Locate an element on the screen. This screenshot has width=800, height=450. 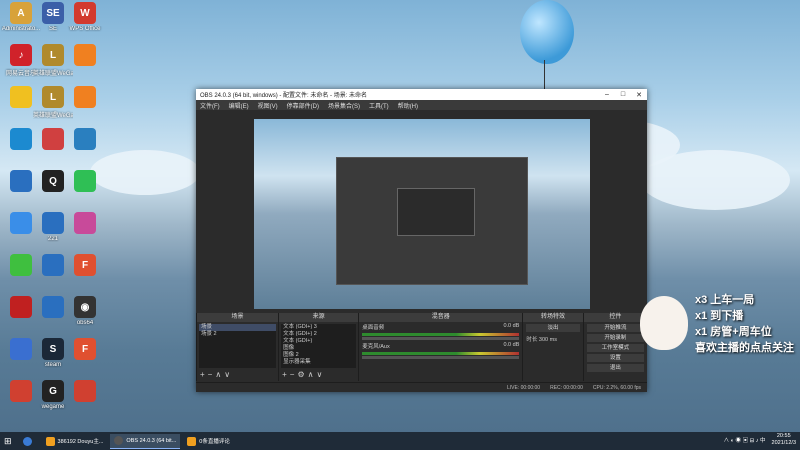
menu-edit: 编辑(E) is located at coordinates (239, 105).